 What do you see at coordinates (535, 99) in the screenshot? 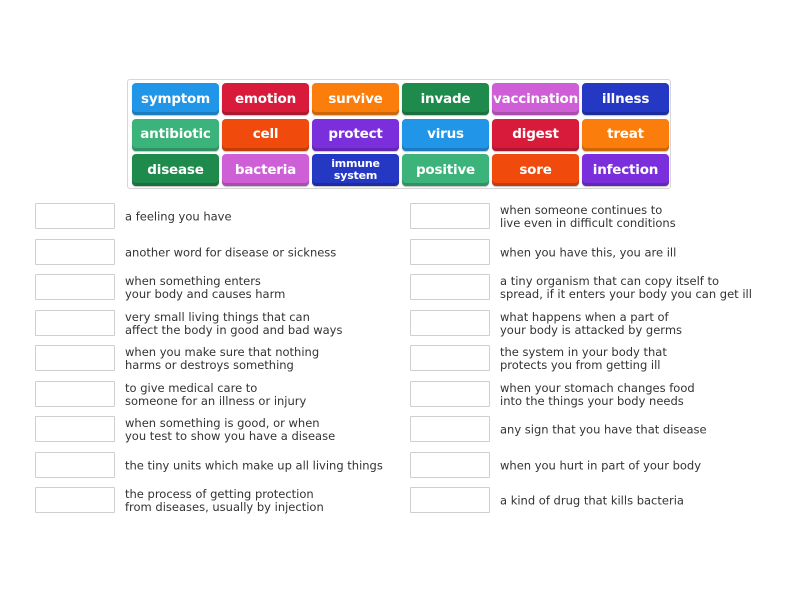
I see `word-tile-vaccination: vaccination` at bounding box center [535, 99].